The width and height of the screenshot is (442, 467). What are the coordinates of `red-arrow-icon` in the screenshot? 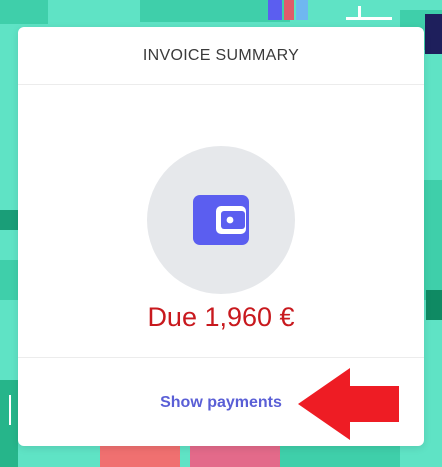 It's located at (348, 404).